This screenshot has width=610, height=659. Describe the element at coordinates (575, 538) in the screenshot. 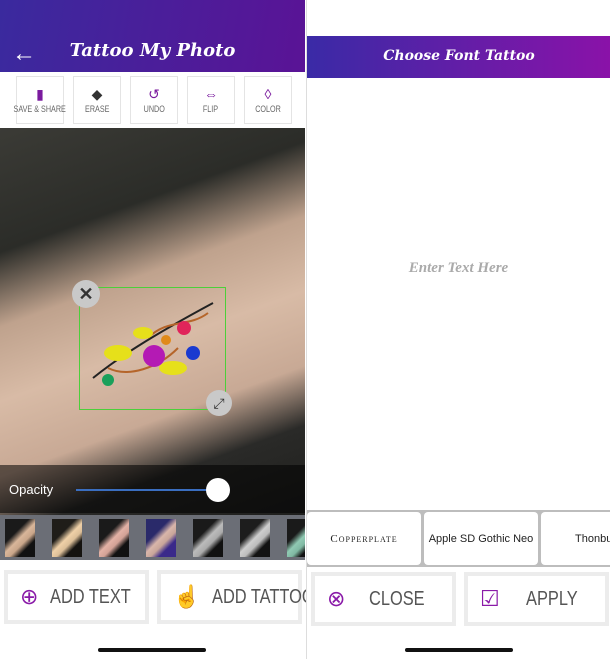

I see `font-option-thonburi: Thonbu` at that location.